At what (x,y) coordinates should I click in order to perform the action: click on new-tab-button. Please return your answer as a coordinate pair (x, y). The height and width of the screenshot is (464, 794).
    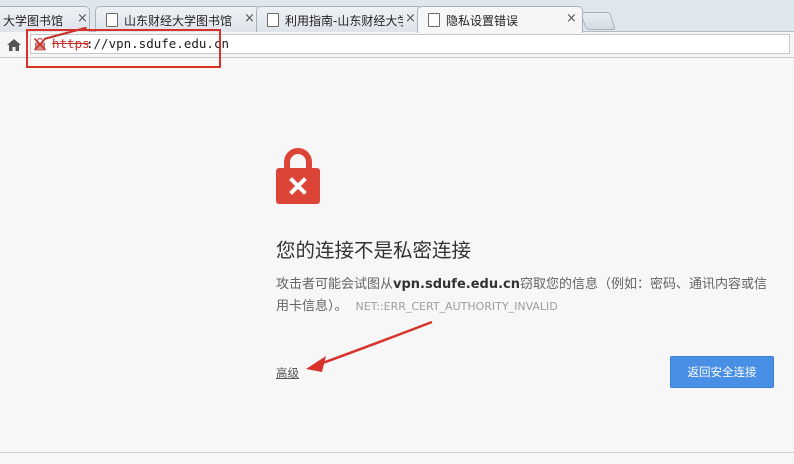
    Looking at the image, I should click on (598, 21).